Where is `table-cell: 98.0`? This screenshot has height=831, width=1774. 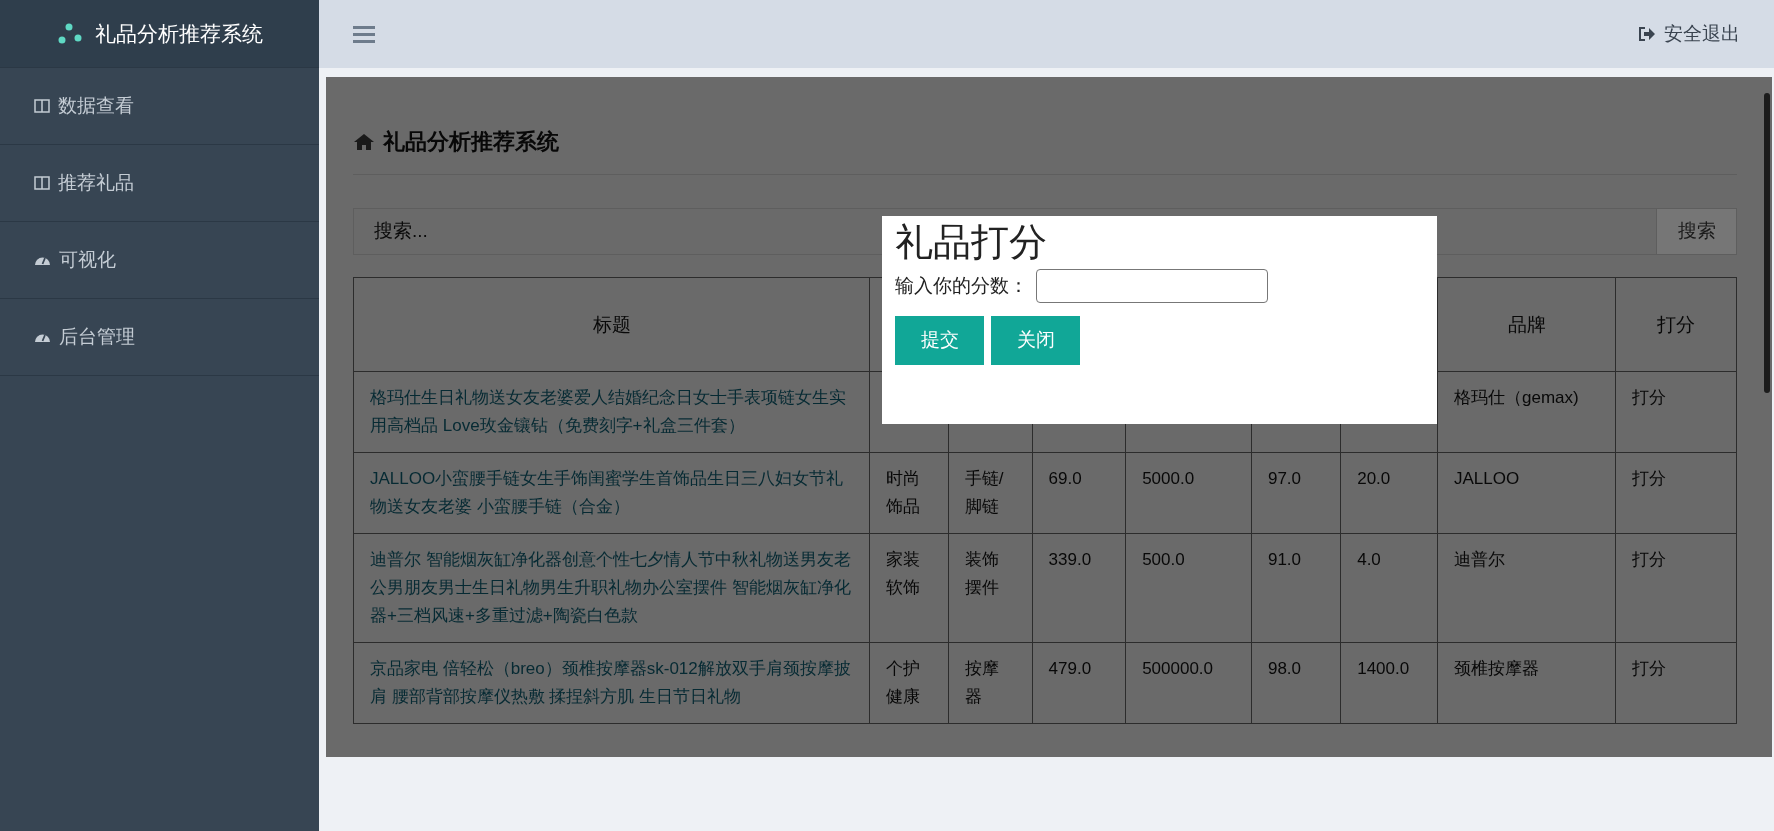
table-cell: 98.0 is located at coordinates (1284, 668).